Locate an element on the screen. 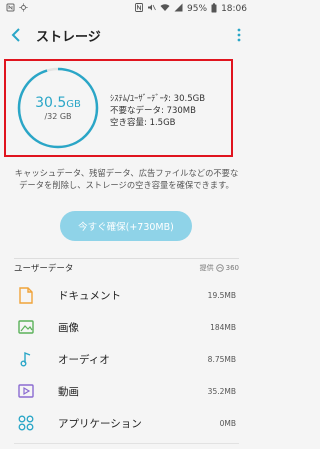 The width and height of the screenshot is (320, 449). status-bar: 95% 18:06 is located at coordinates (126, 9).